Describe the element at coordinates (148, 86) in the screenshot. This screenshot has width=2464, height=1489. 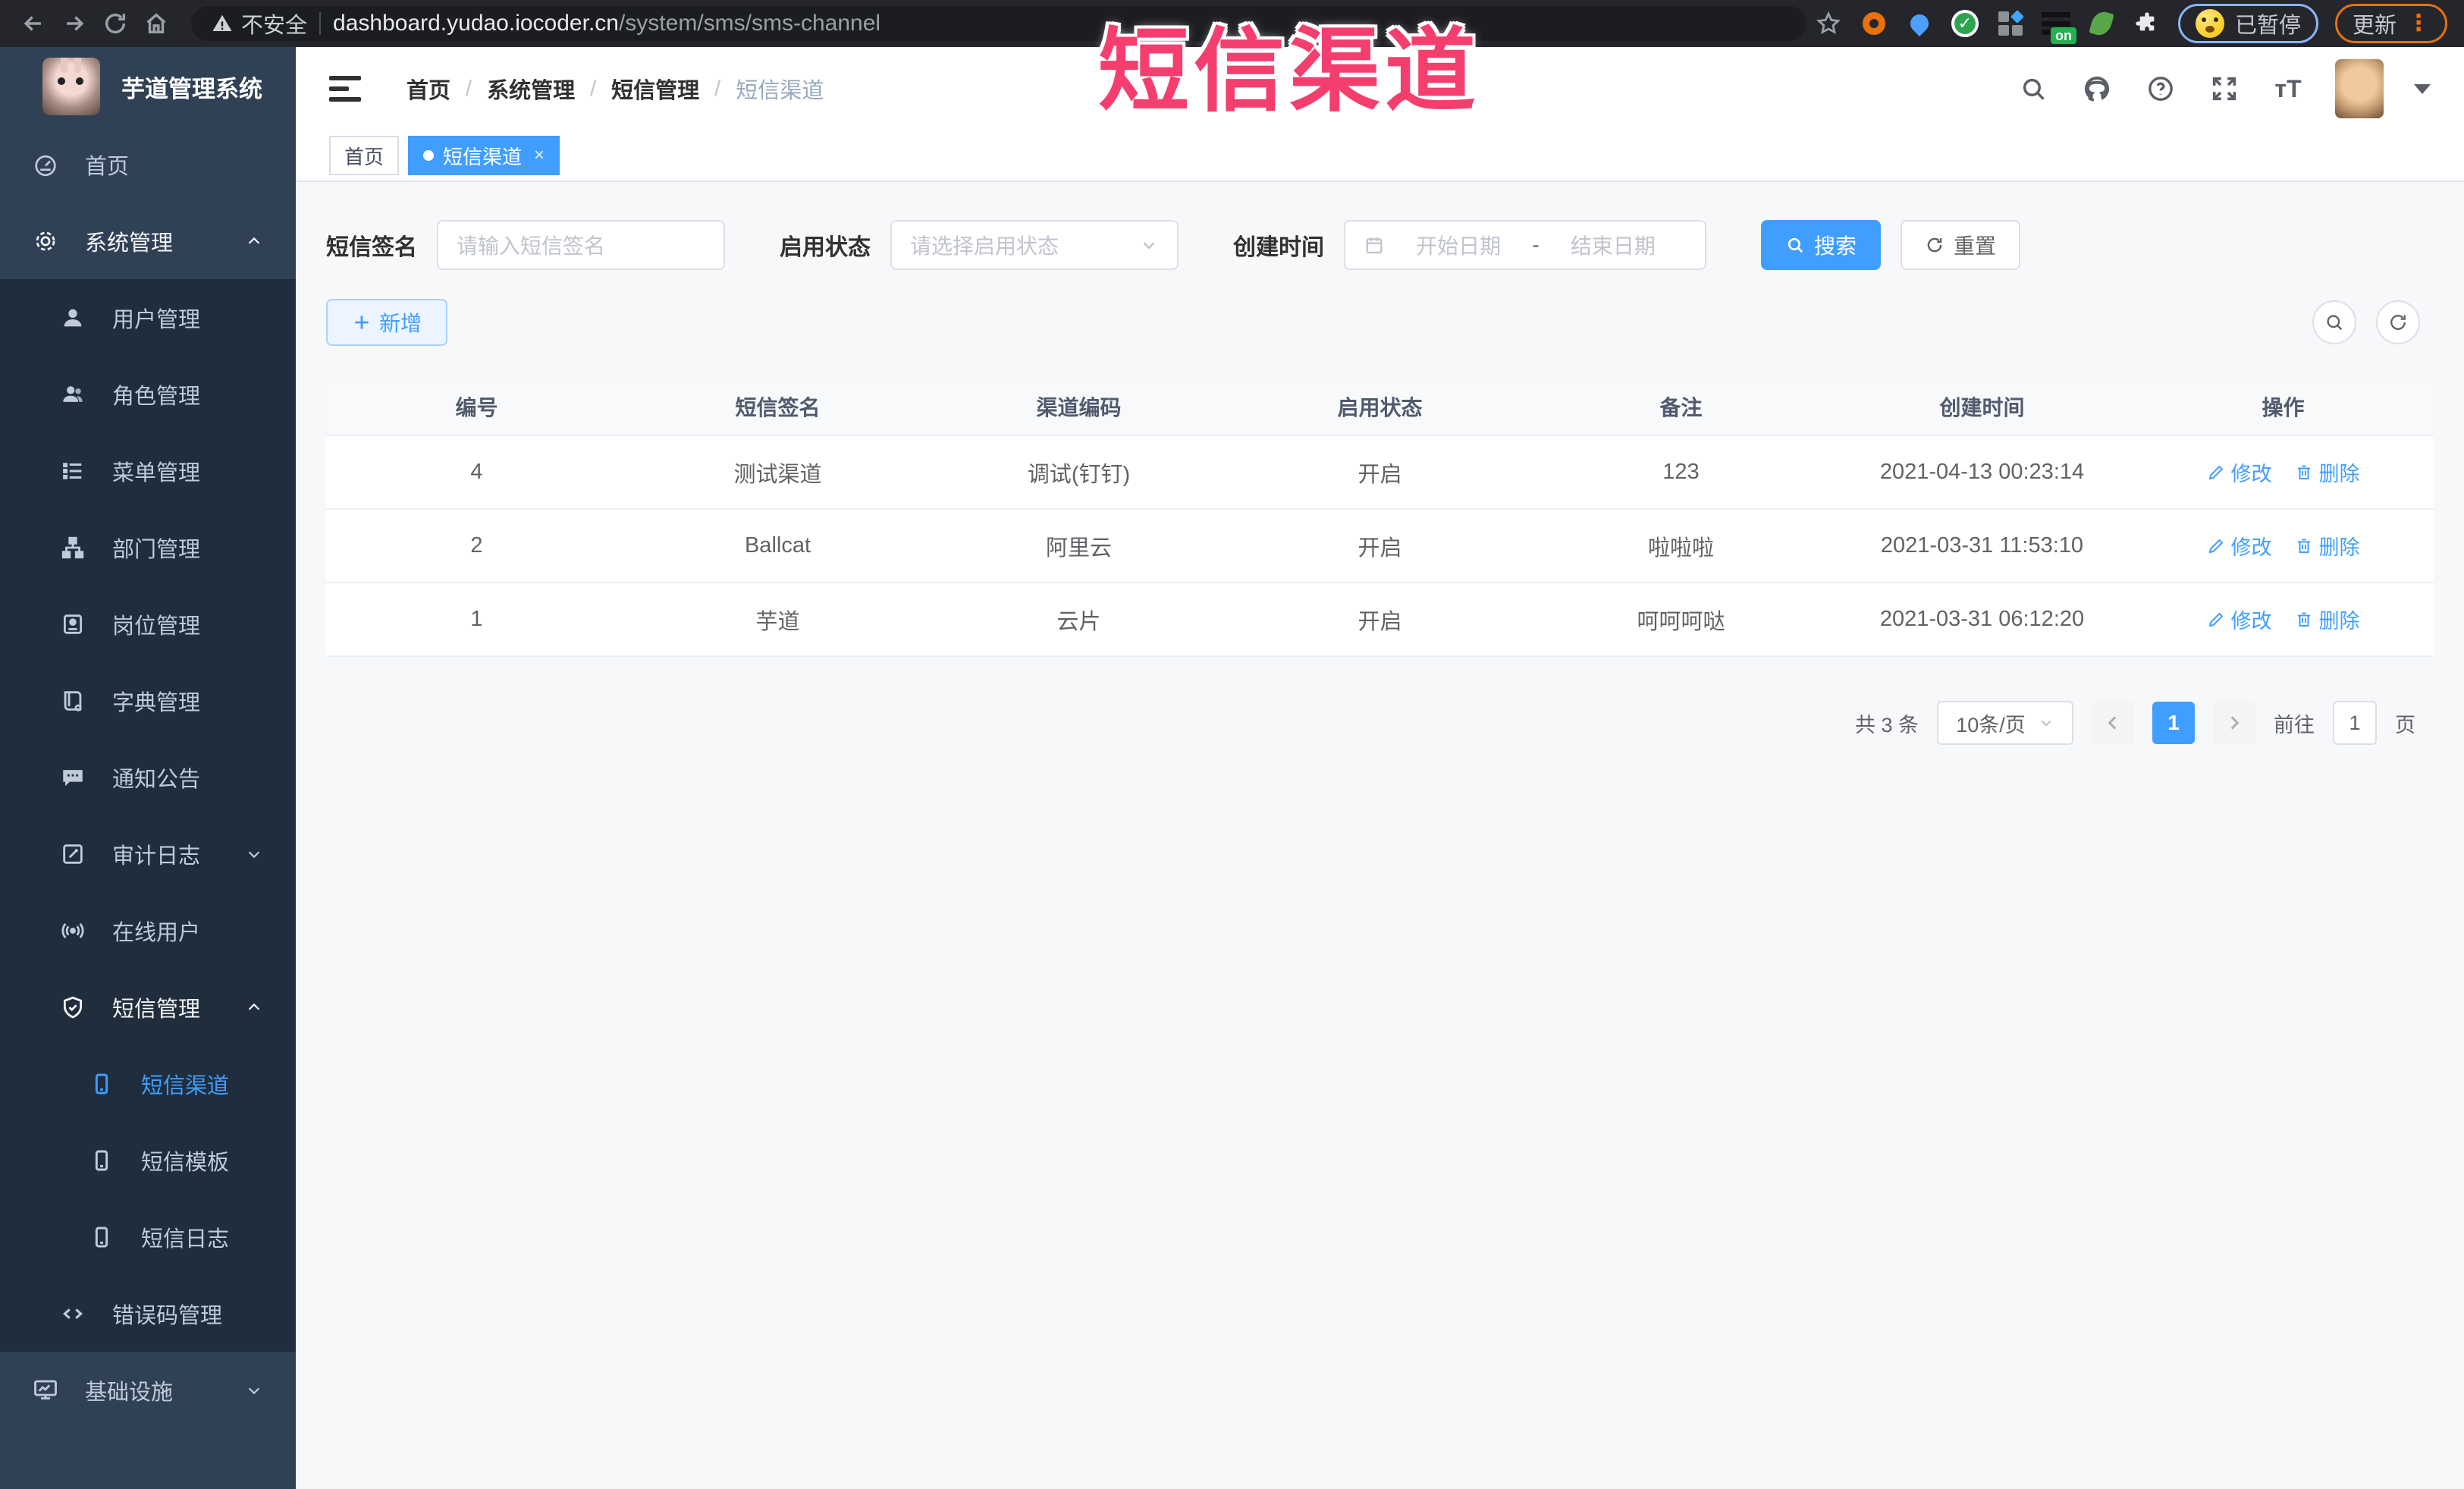
I see `app-logo-row: 芋道管理系统` at that location.